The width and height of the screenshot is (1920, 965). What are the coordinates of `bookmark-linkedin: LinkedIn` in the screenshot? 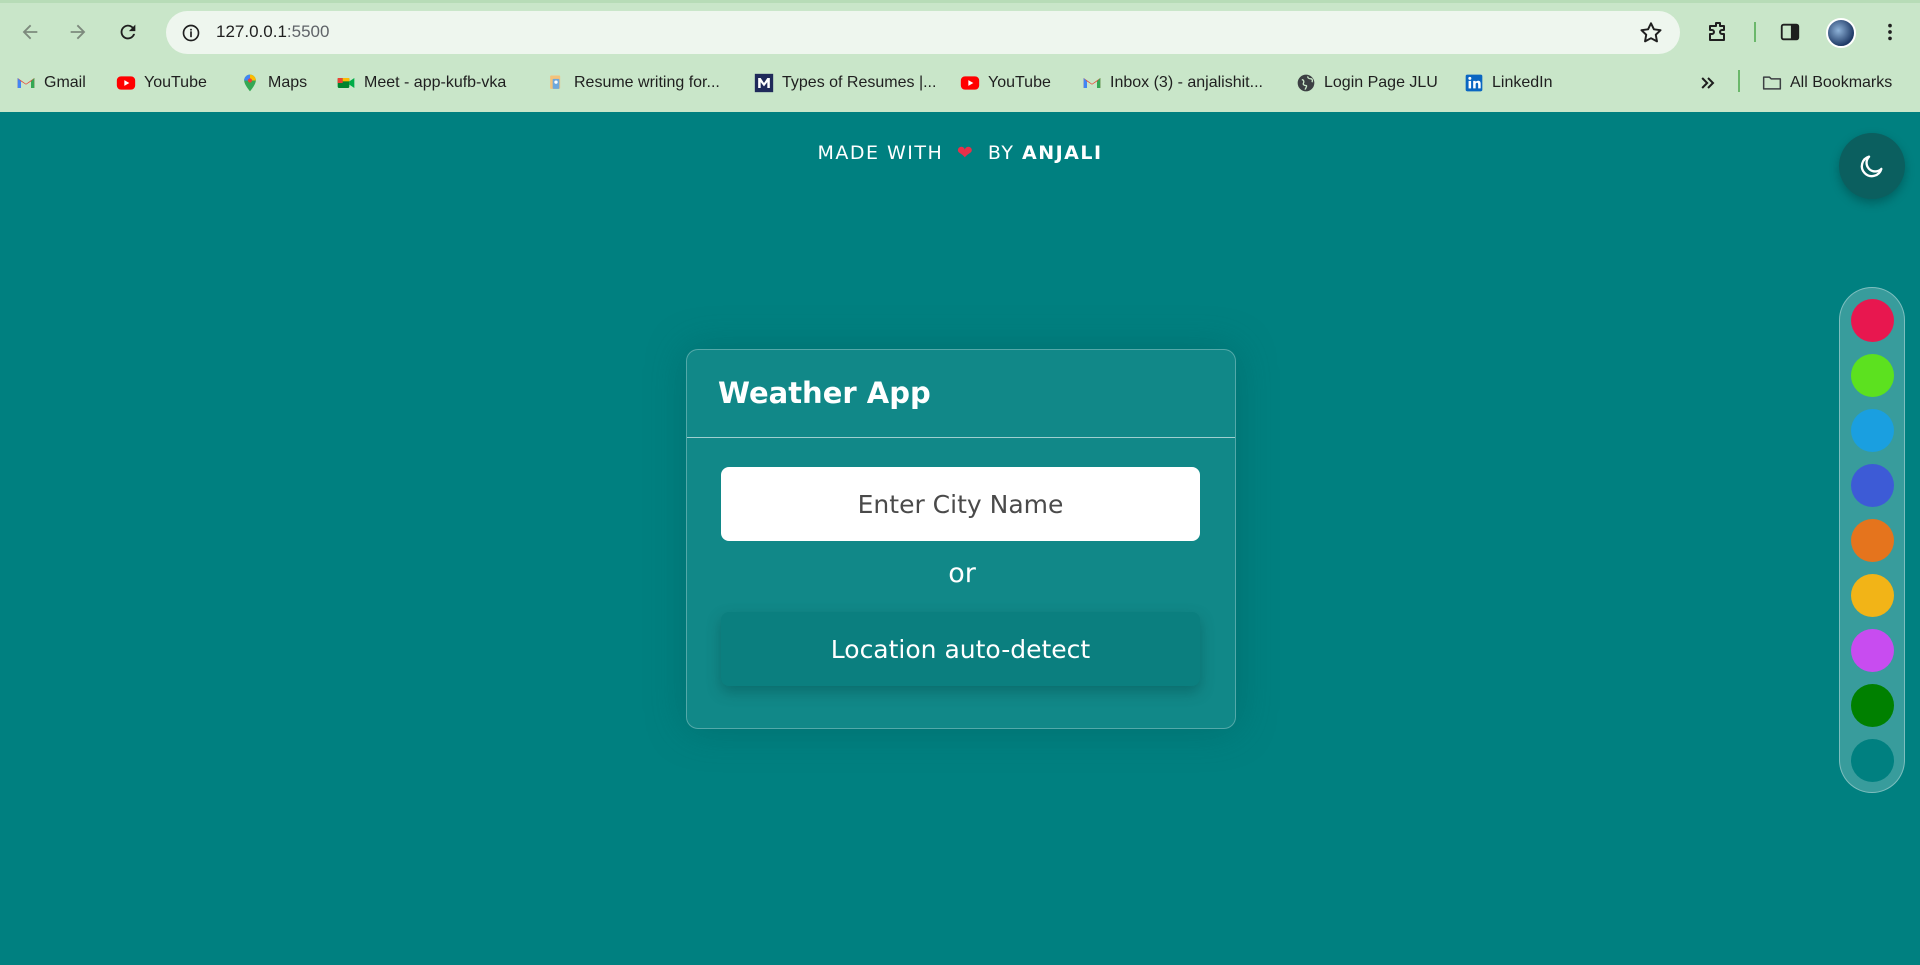 It's located at (1508, 83).